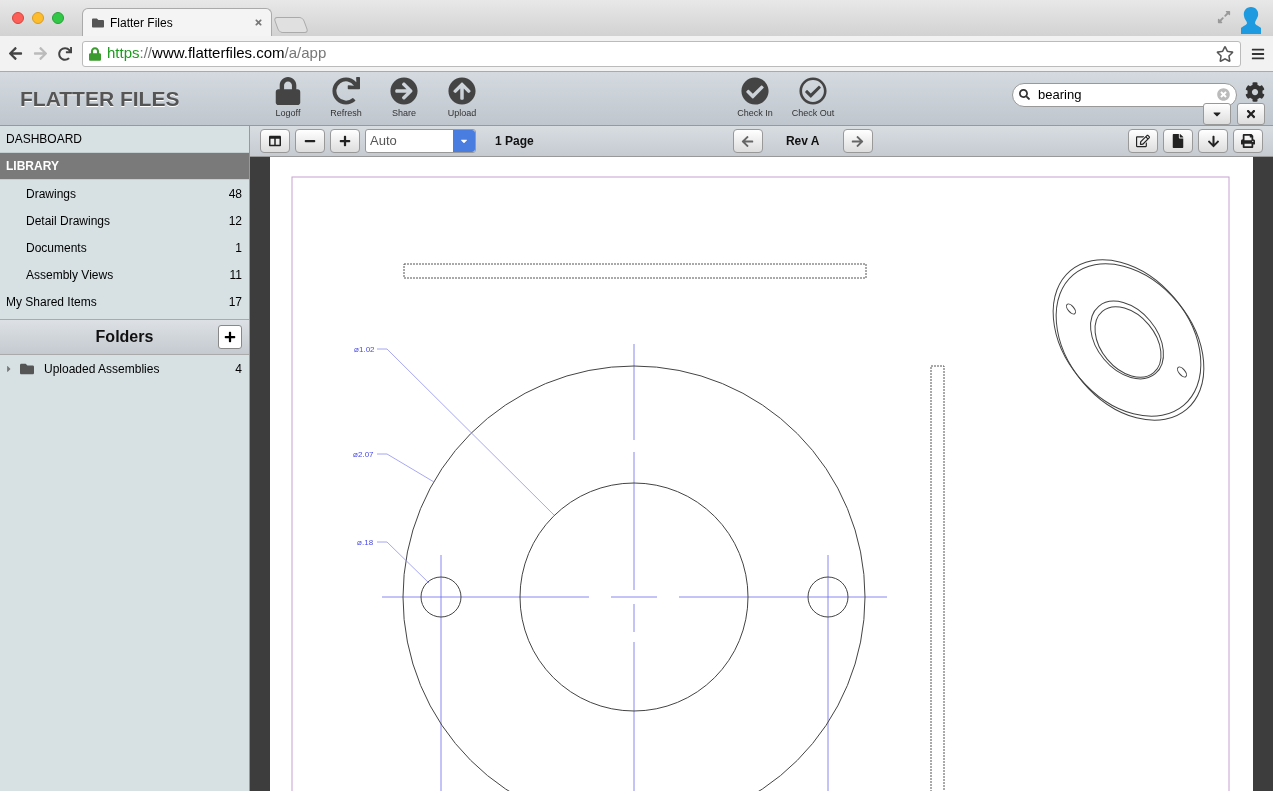 The height and width of the screenshot is (791, 1273). Describe the element at coordinates (363, 454) in the screenshot. I see `dimension-label: ⌀2.07` at that location.